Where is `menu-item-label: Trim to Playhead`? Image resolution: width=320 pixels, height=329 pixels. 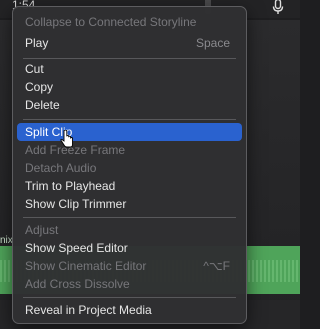
menu-item-label: Trim to Playhead is located at coordinates (70, 186).